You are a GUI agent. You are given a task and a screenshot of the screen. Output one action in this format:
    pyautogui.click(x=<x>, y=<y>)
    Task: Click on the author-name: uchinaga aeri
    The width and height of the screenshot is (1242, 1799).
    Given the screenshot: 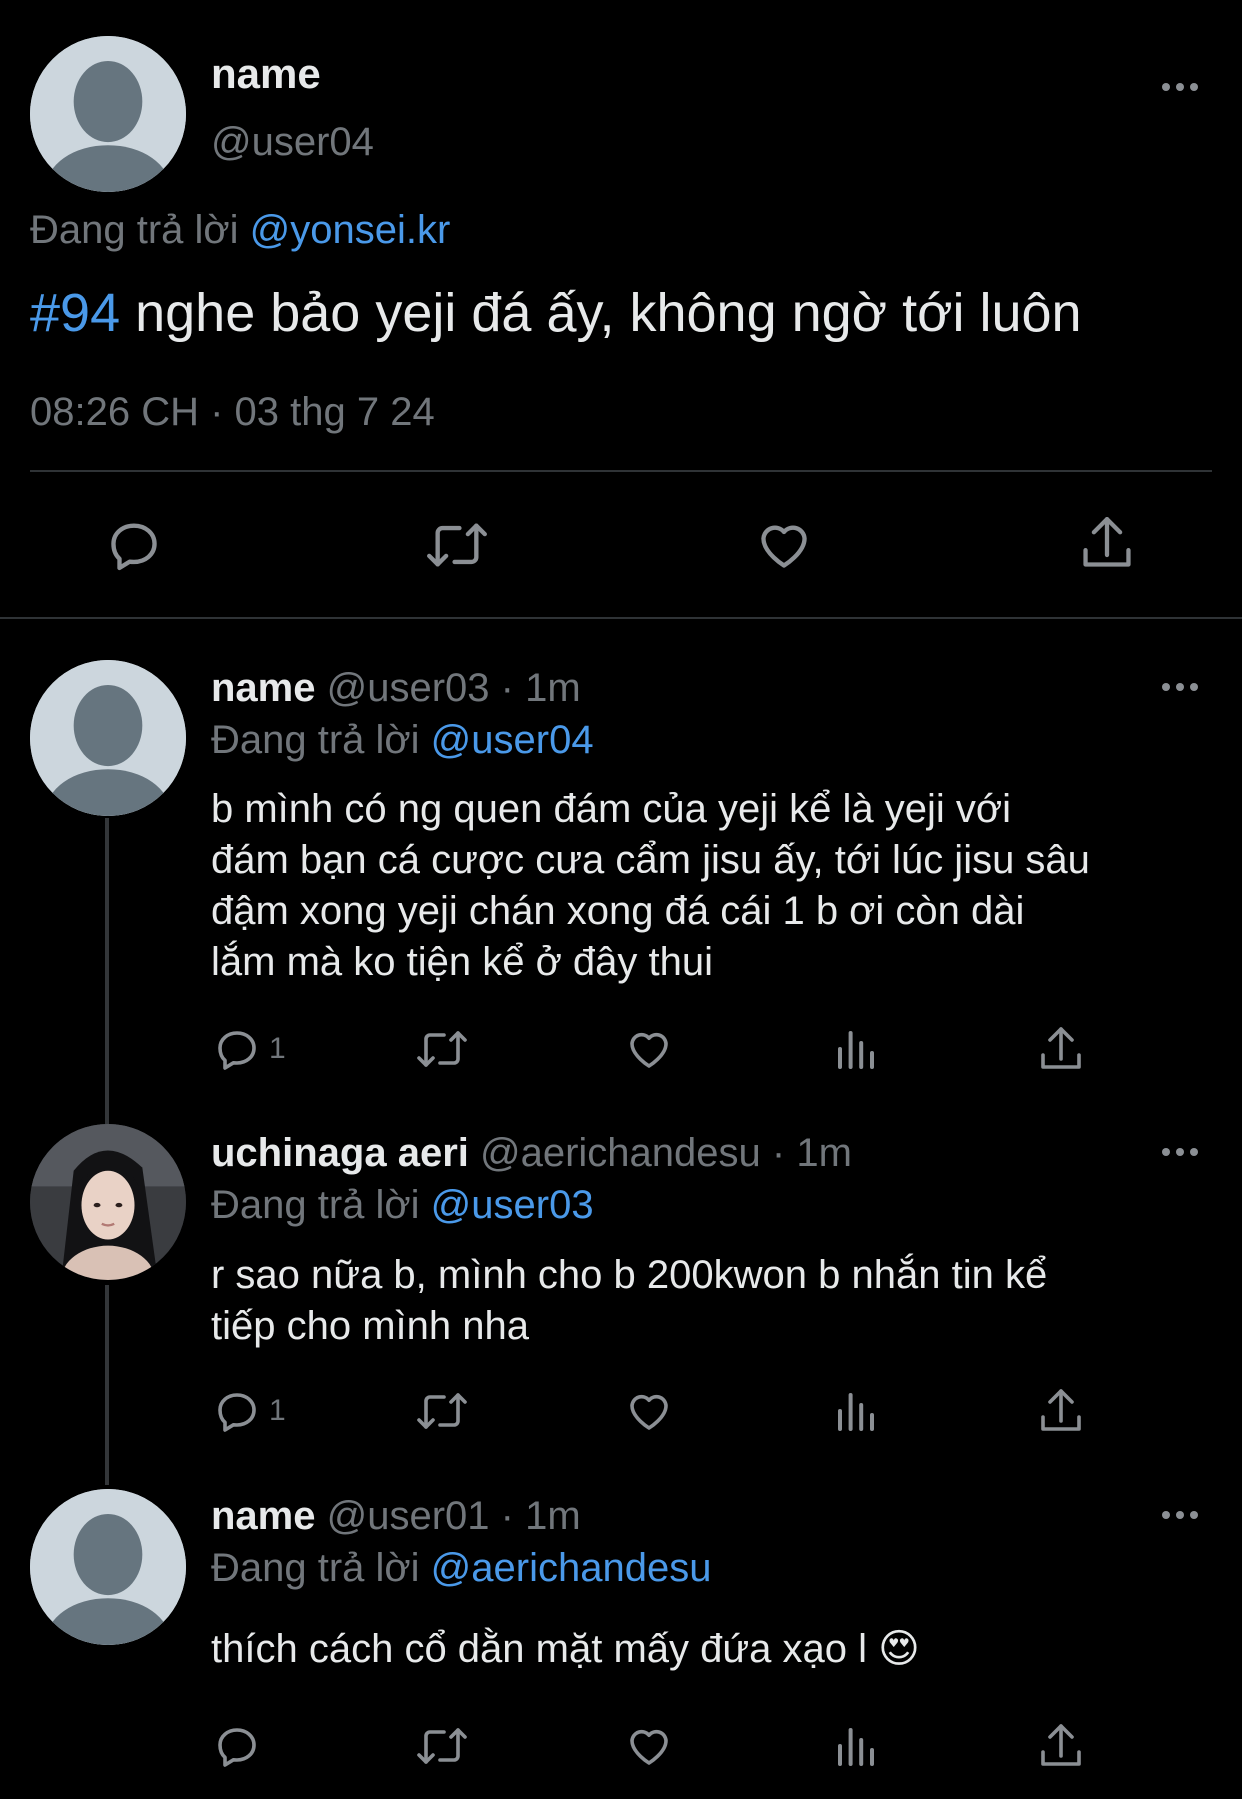 What is the action you would take?
    pyautogui.click(x=340, y=1153)
    